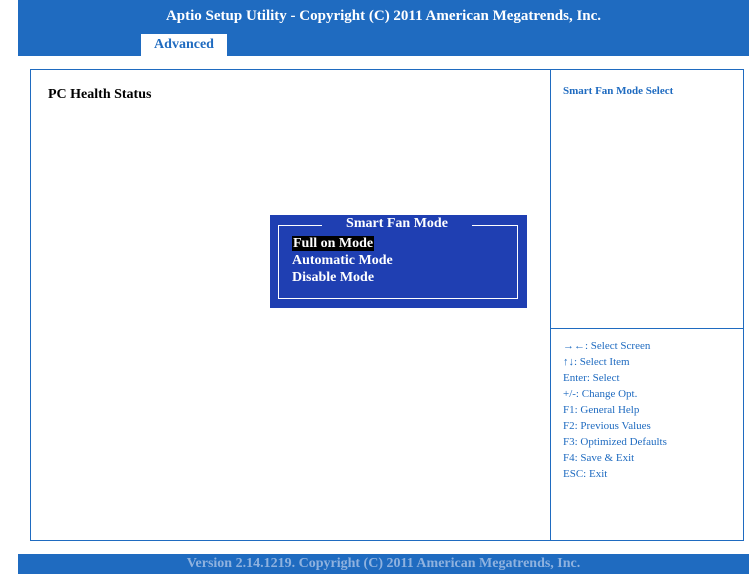 The image size is (749, 574). I want to click on popup-option-automatic: Automatic Mode, so click(342, 260).